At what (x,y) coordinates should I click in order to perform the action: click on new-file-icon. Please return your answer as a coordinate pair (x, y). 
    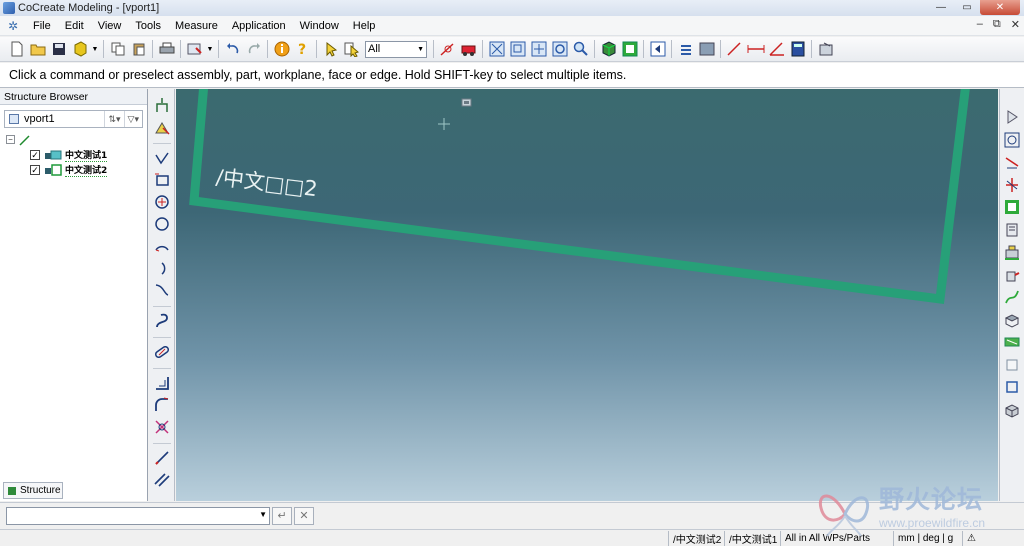
    Looking at the image, I should click on (16, 49).